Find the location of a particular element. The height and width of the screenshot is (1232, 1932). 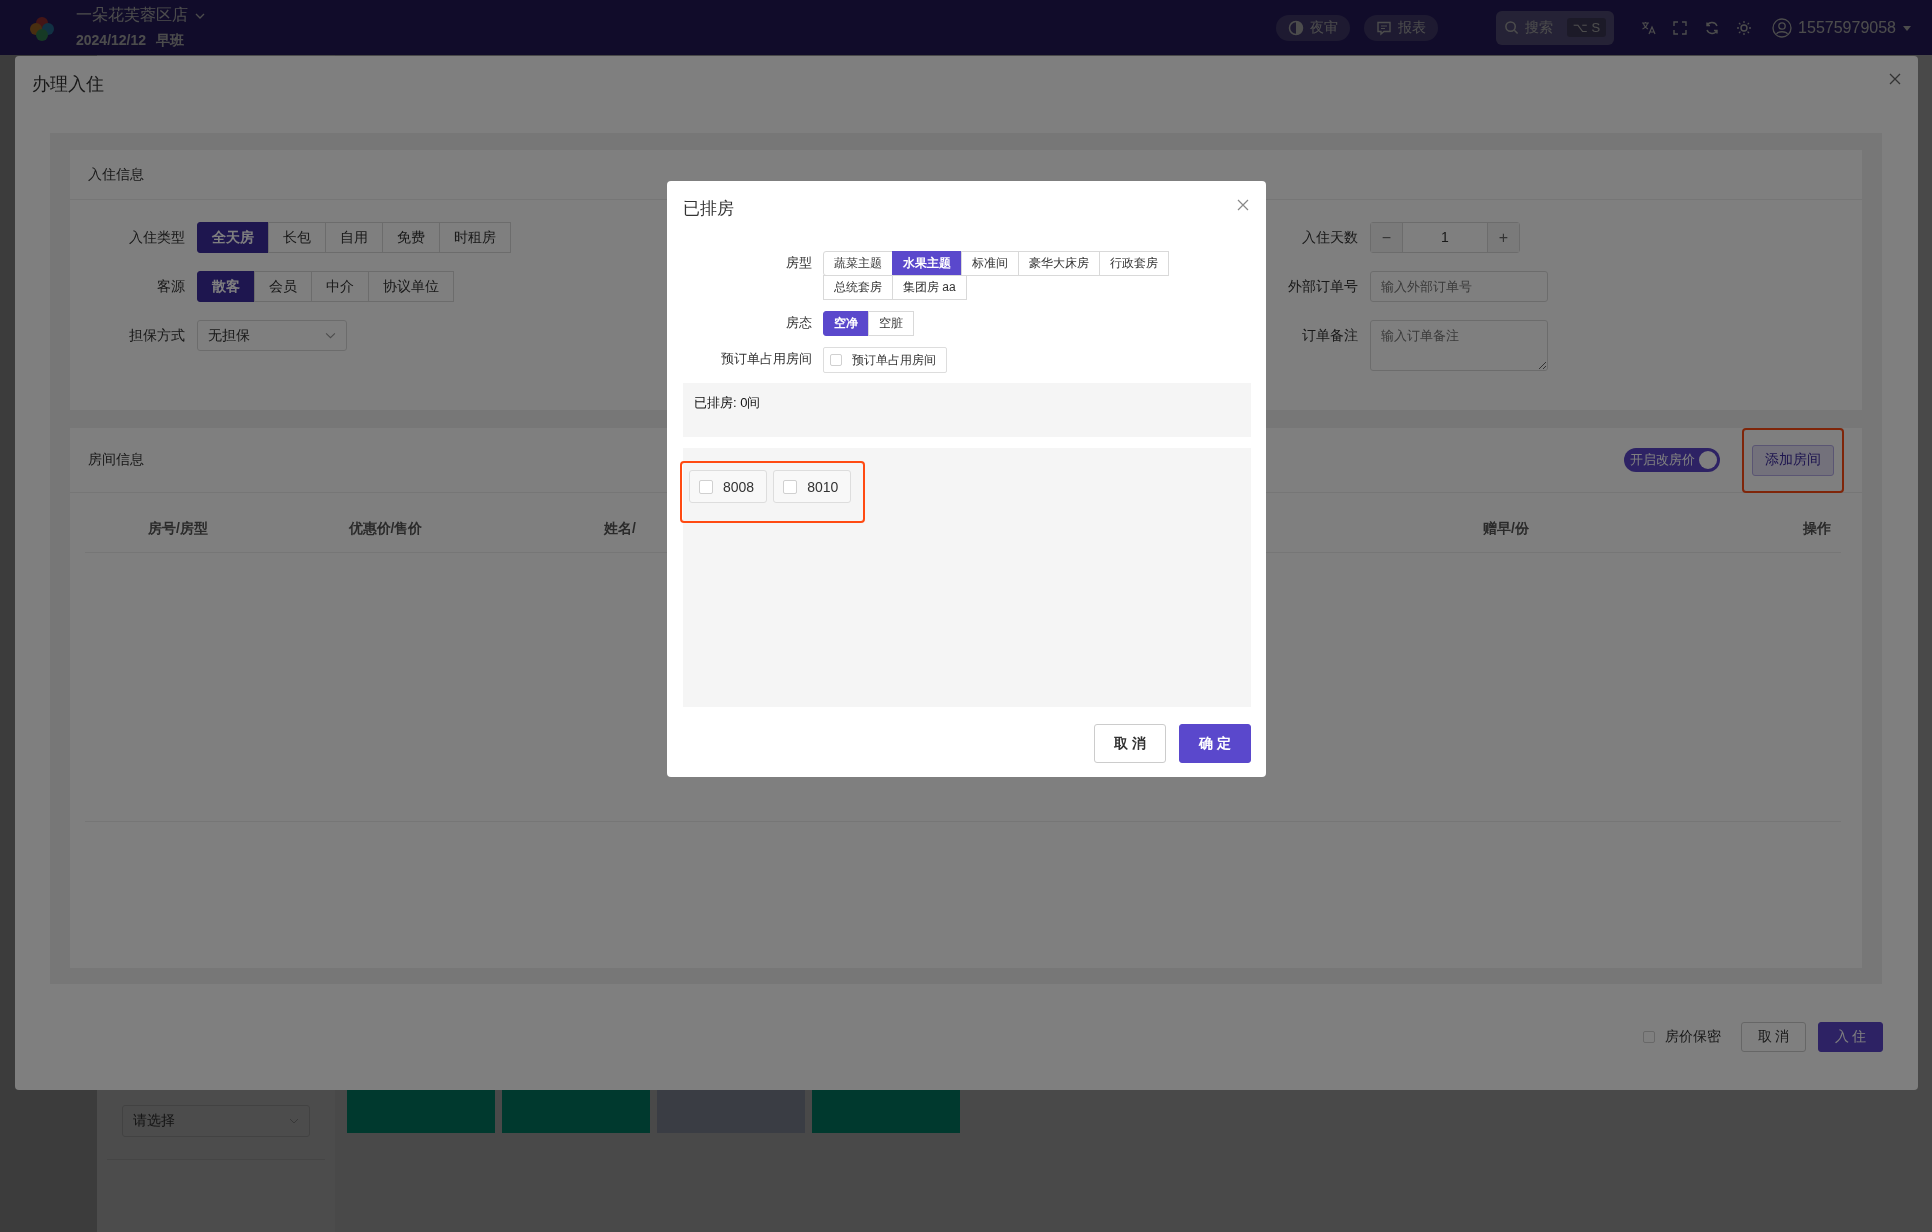

field-label: 订单备注 is located at coordinates (1329, 335).